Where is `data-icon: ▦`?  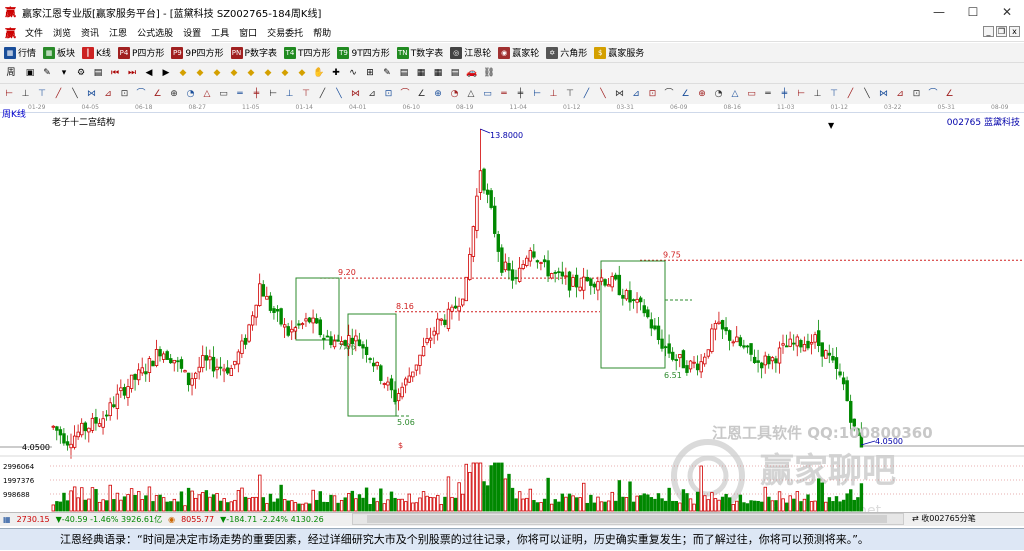 data-icon: ▦ is located at coordinates (421, 73).